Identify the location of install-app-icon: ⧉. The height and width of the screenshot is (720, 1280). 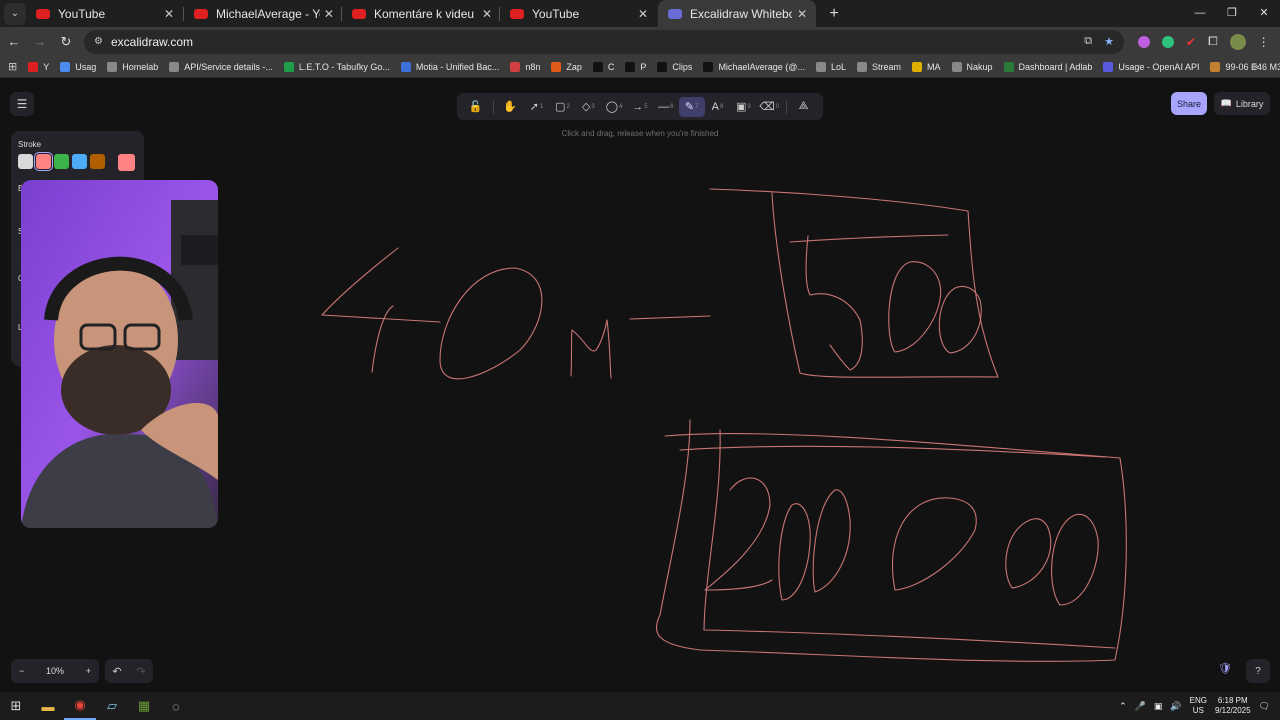
(1088, 41).